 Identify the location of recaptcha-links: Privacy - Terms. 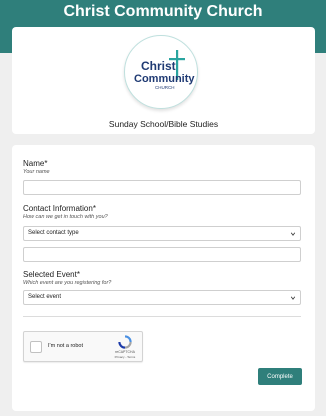
(125, 357).